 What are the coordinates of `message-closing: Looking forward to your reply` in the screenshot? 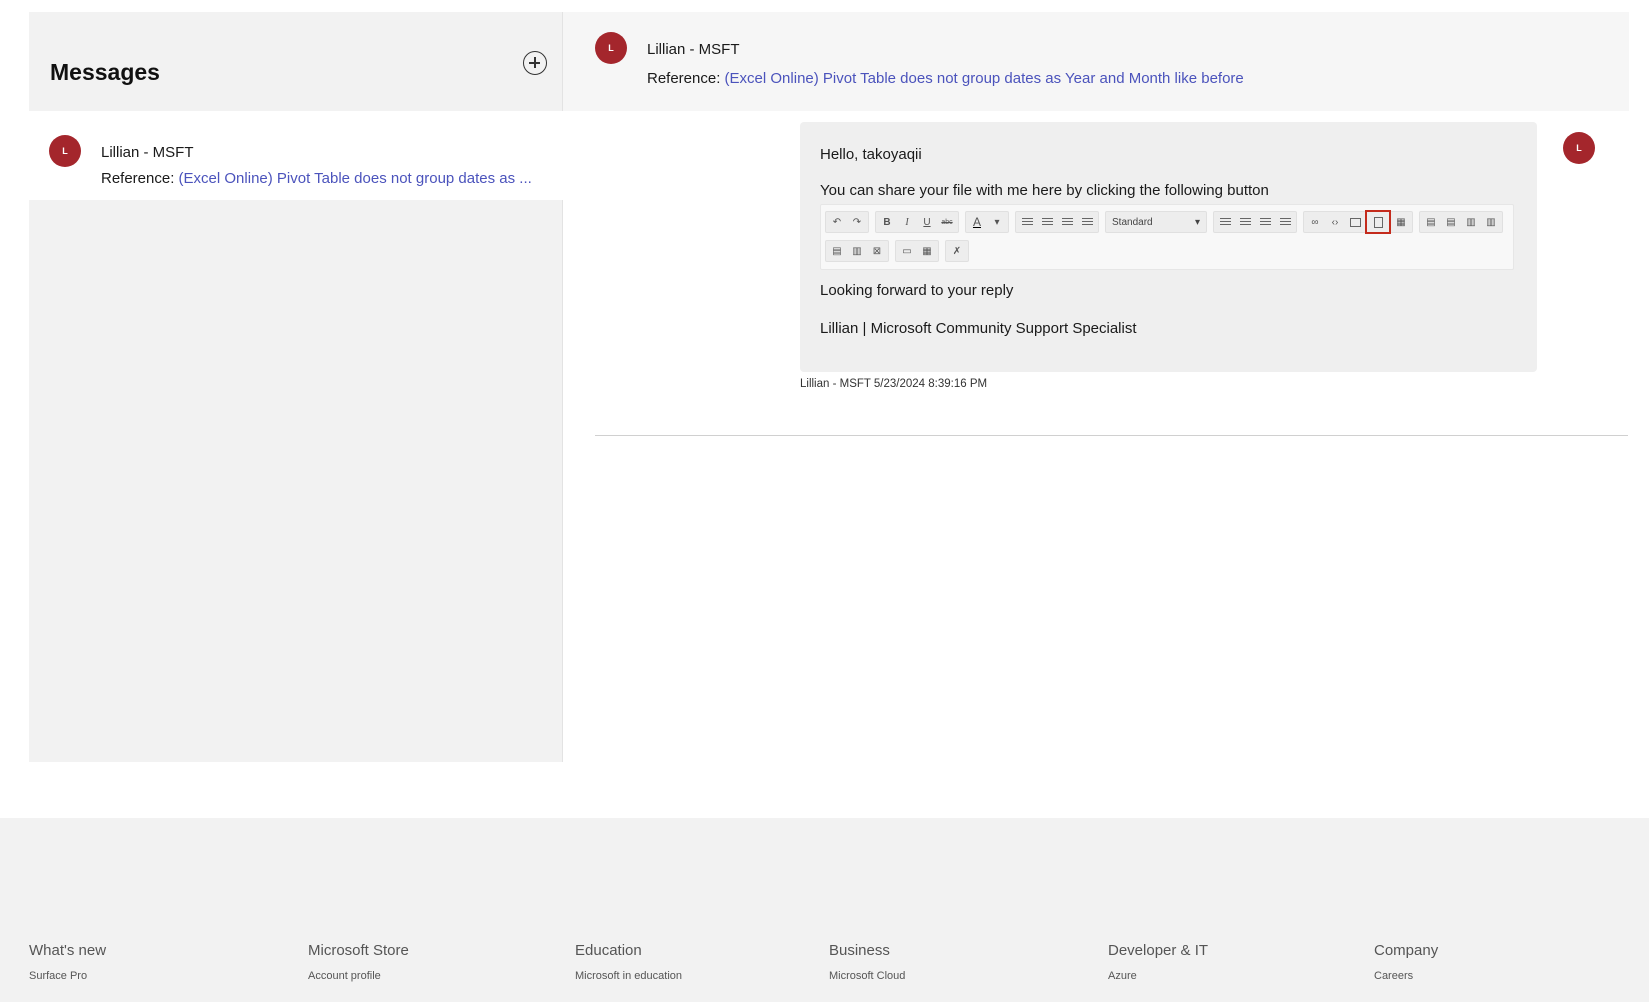 It's located at (917, 290).